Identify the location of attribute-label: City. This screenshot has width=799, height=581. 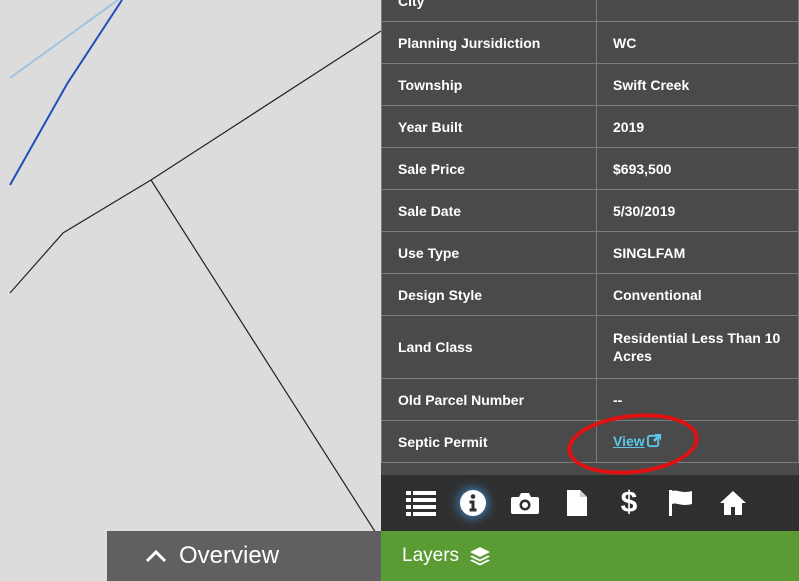
(489, 11).